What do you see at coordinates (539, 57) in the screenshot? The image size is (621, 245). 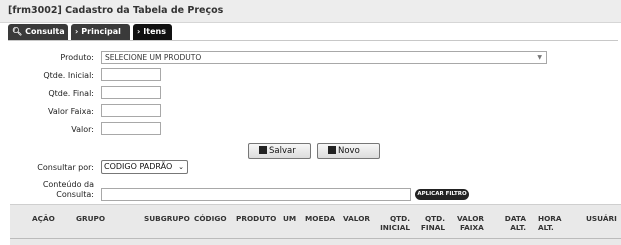 I see `chevron-down-icon: ▼` at bounding box center [539, 57].